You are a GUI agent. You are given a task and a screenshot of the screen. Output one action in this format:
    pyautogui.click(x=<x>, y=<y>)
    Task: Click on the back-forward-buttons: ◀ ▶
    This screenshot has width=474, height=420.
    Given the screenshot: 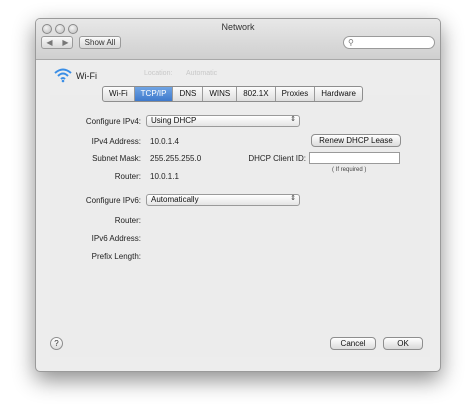 What is the action you would take?
    pyautogui.click(x=57, y=42)
    